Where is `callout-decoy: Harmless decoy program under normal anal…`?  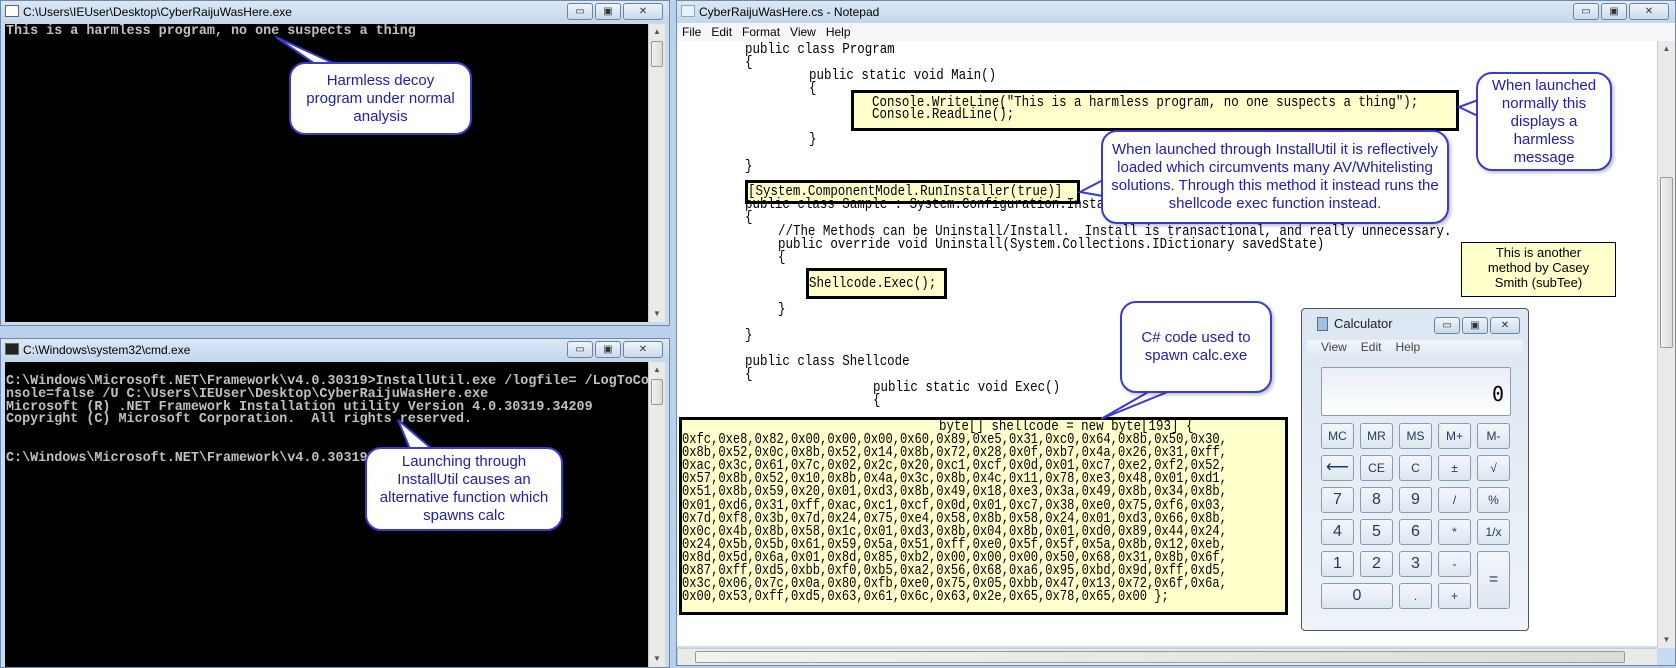 callout-decoy: Harmless decoy program under normal anal… is located at coordinates (380, 98).